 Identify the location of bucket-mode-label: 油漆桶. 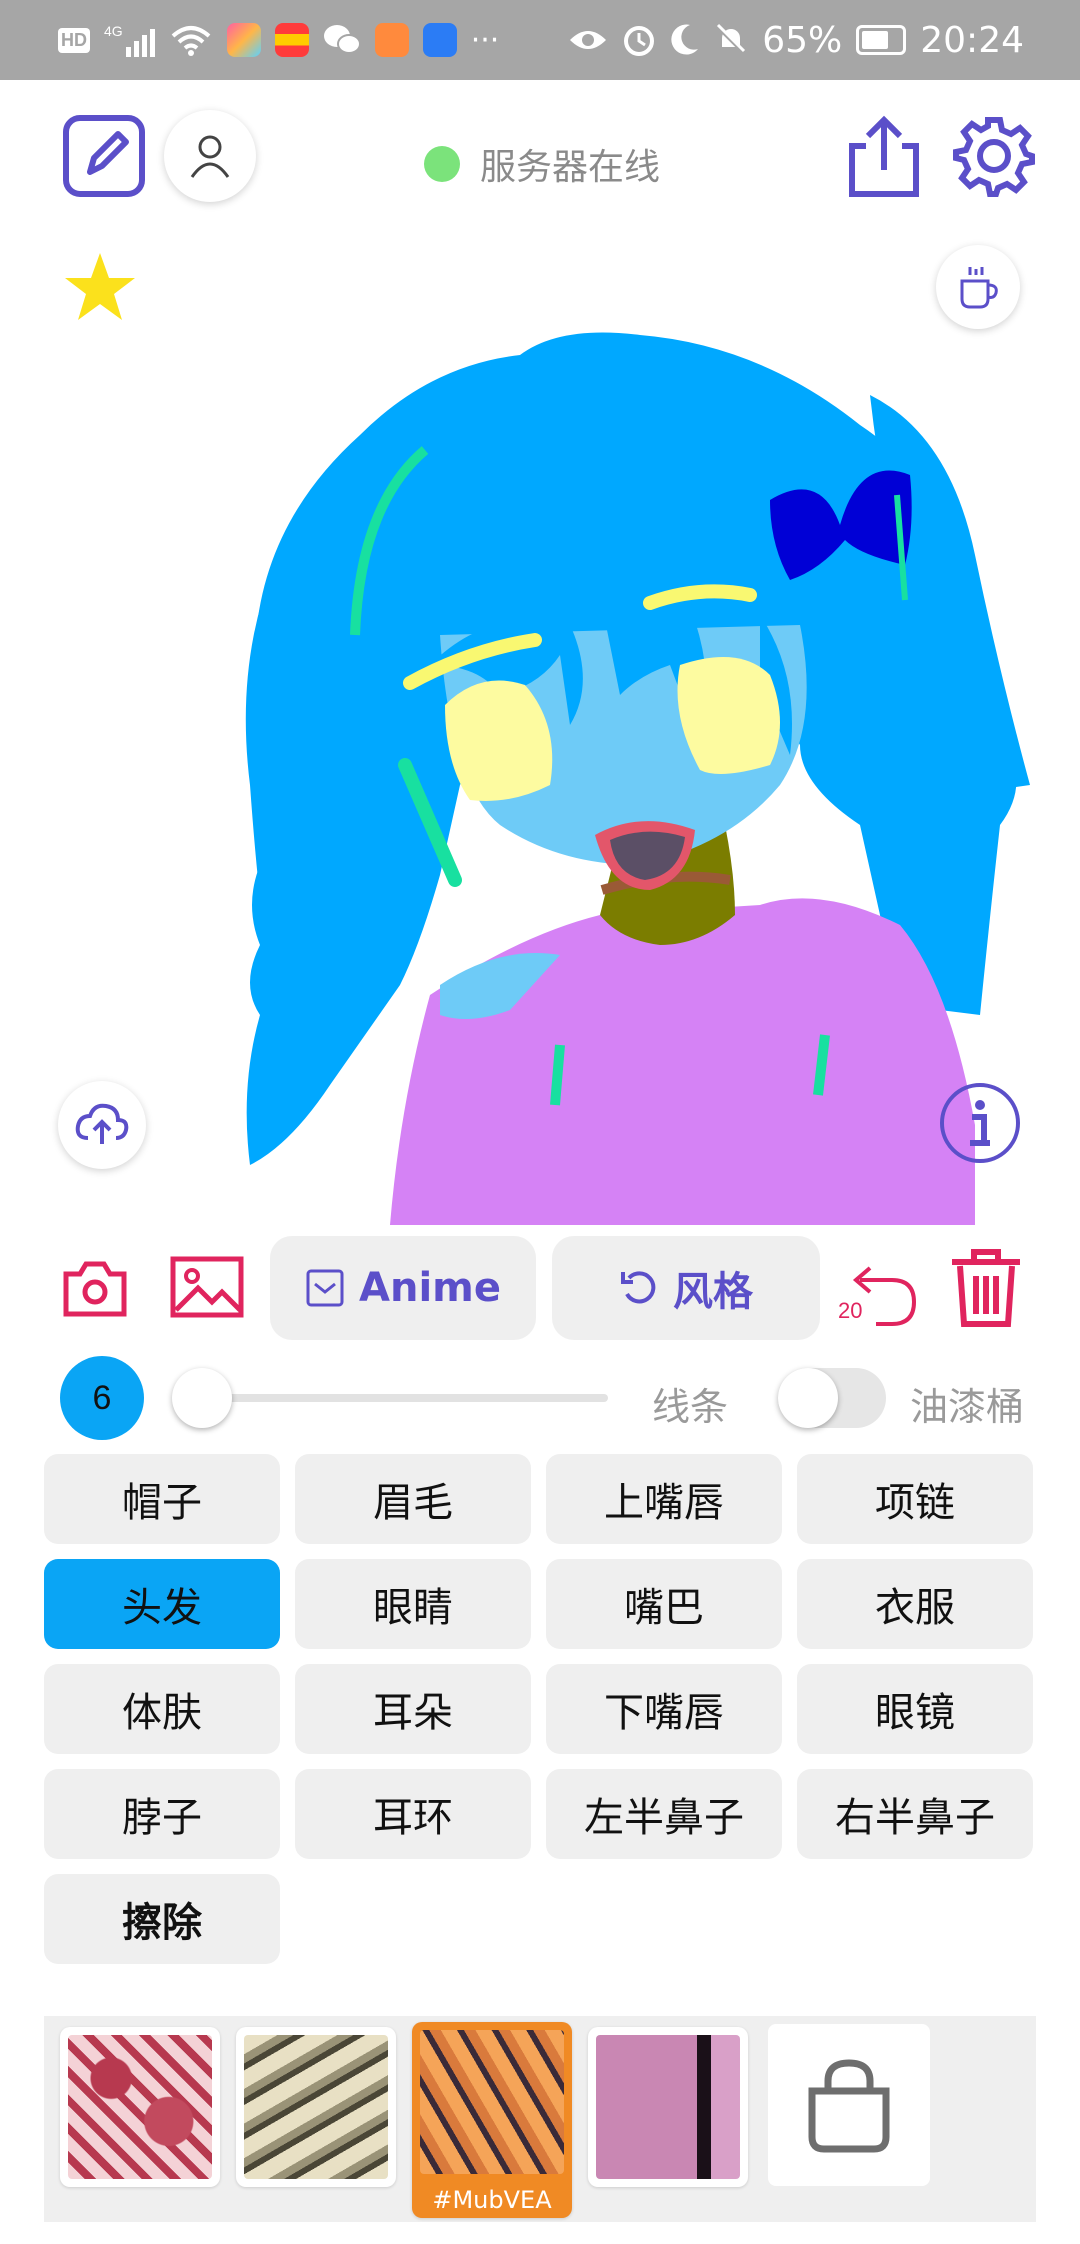
(967, 1407).